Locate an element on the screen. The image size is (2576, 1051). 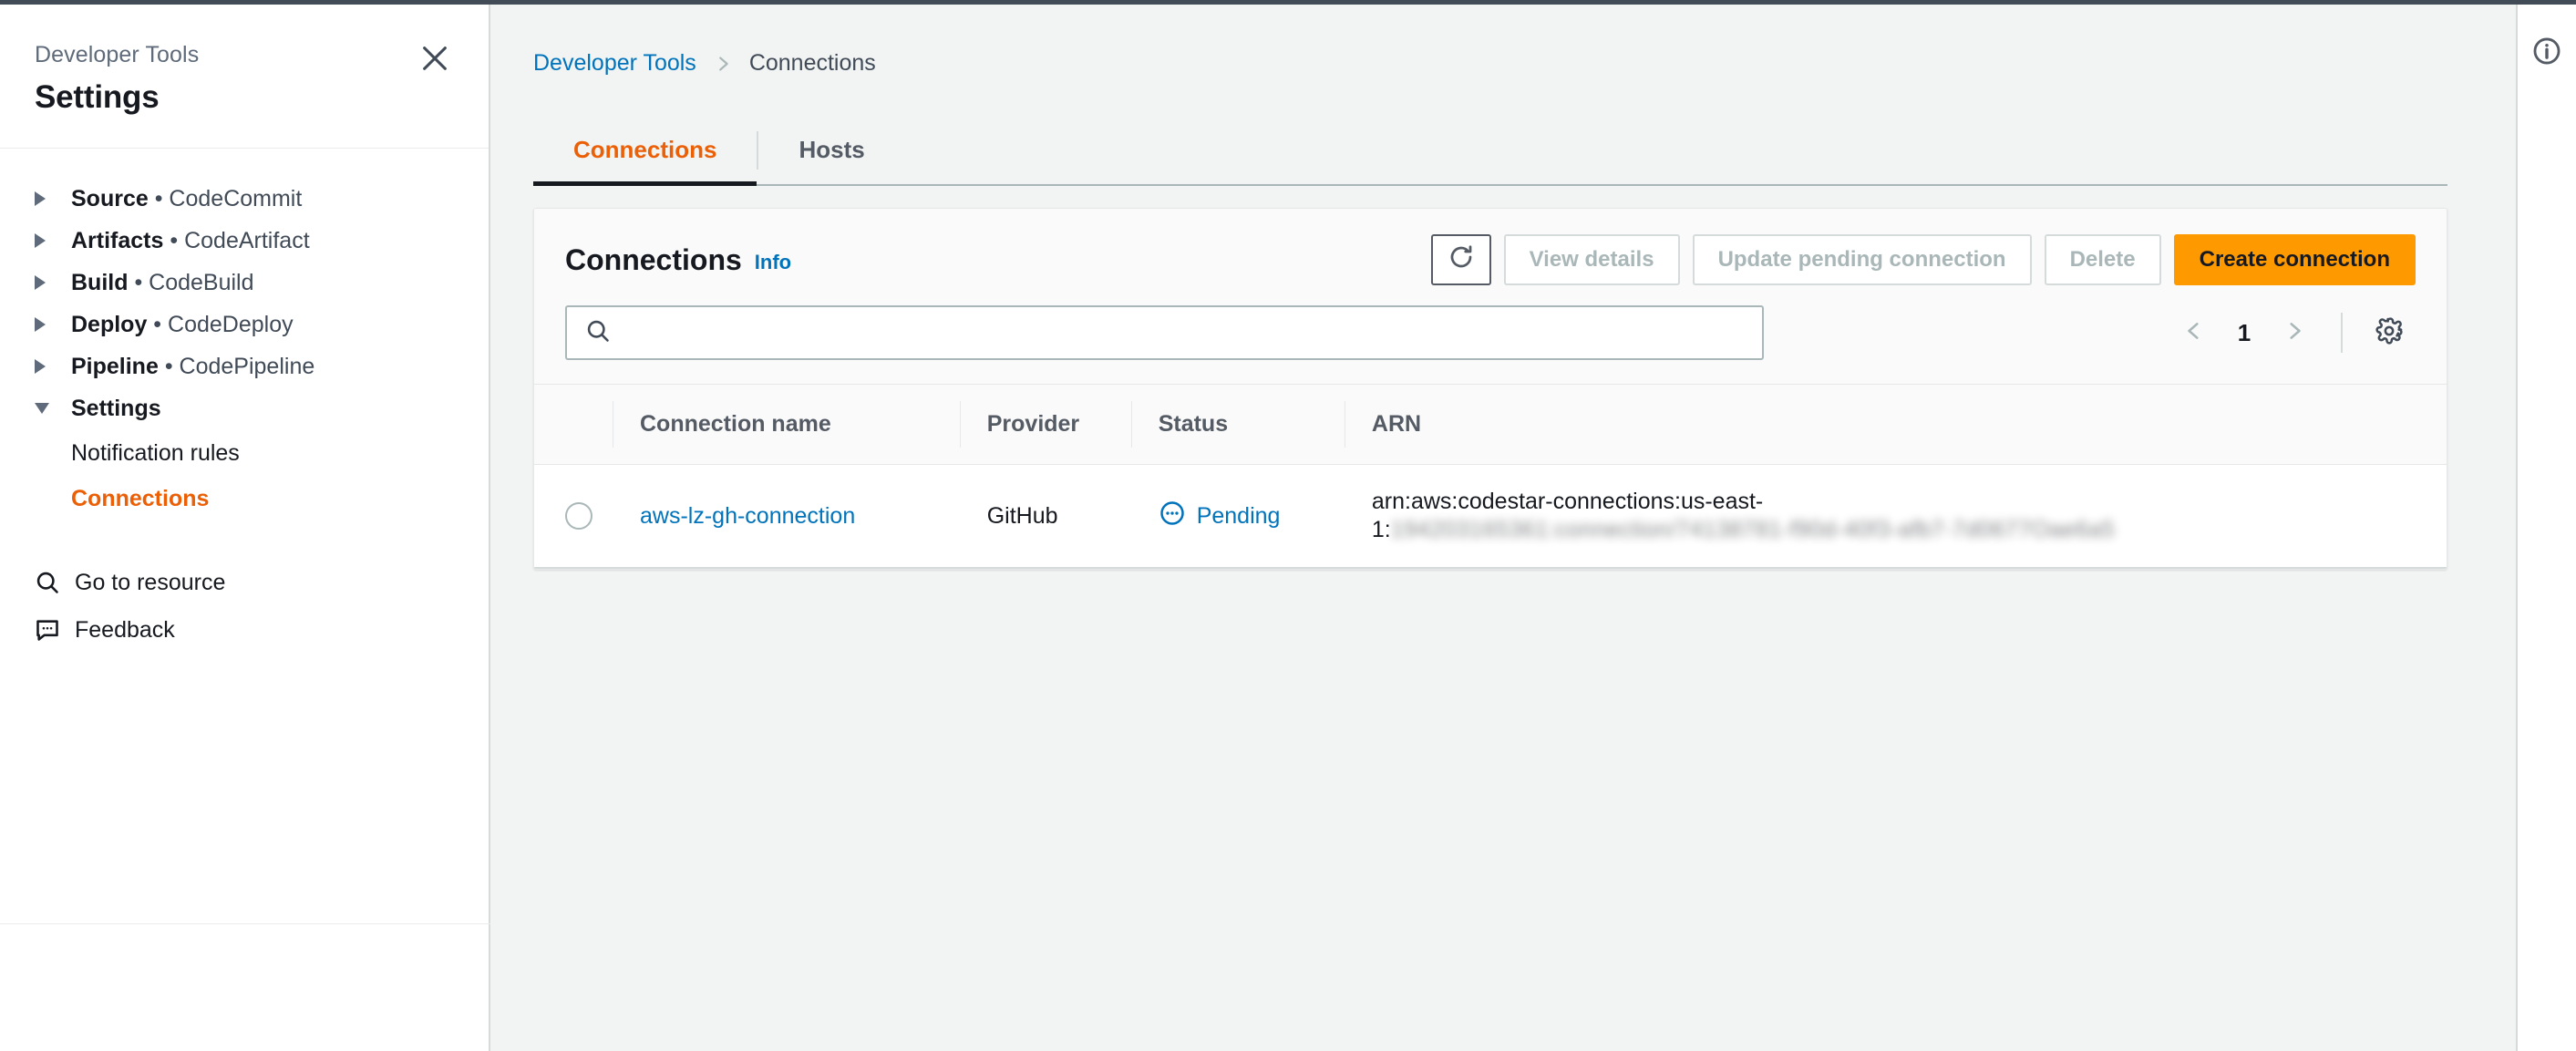
info-circle-icon is located at coordinates (2546, 53).